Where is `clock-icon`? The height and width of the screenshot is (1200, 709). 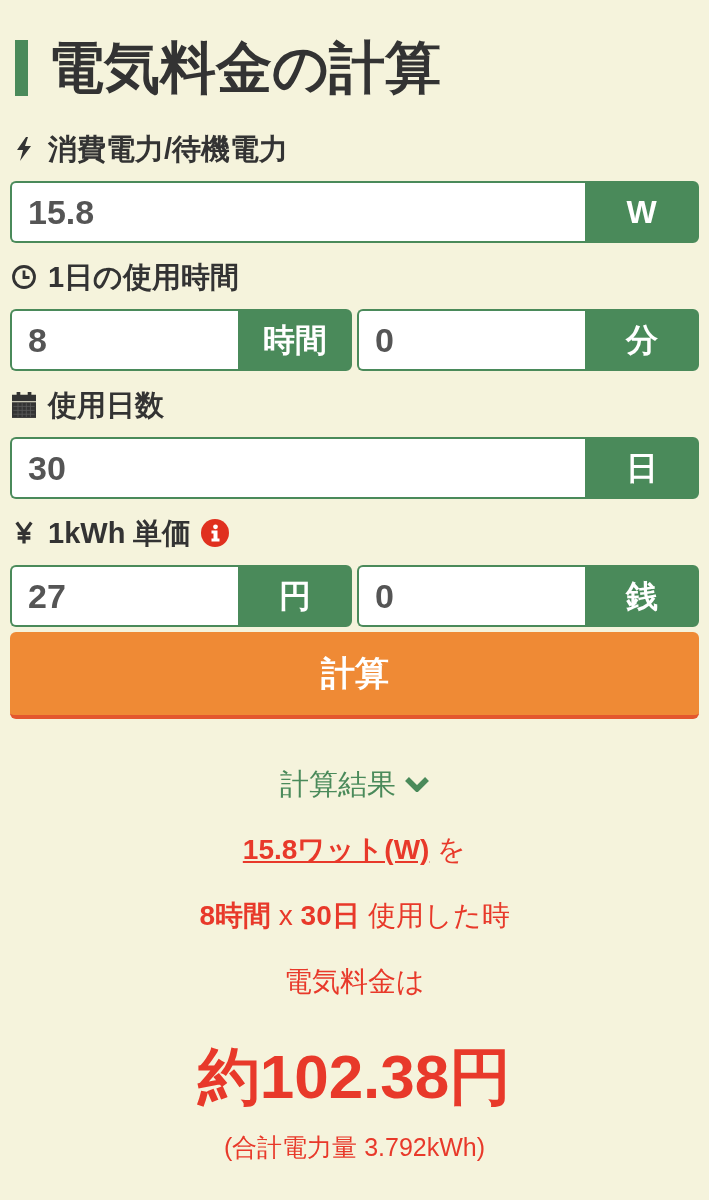
clock-icon is located at coordinates (24, 277).